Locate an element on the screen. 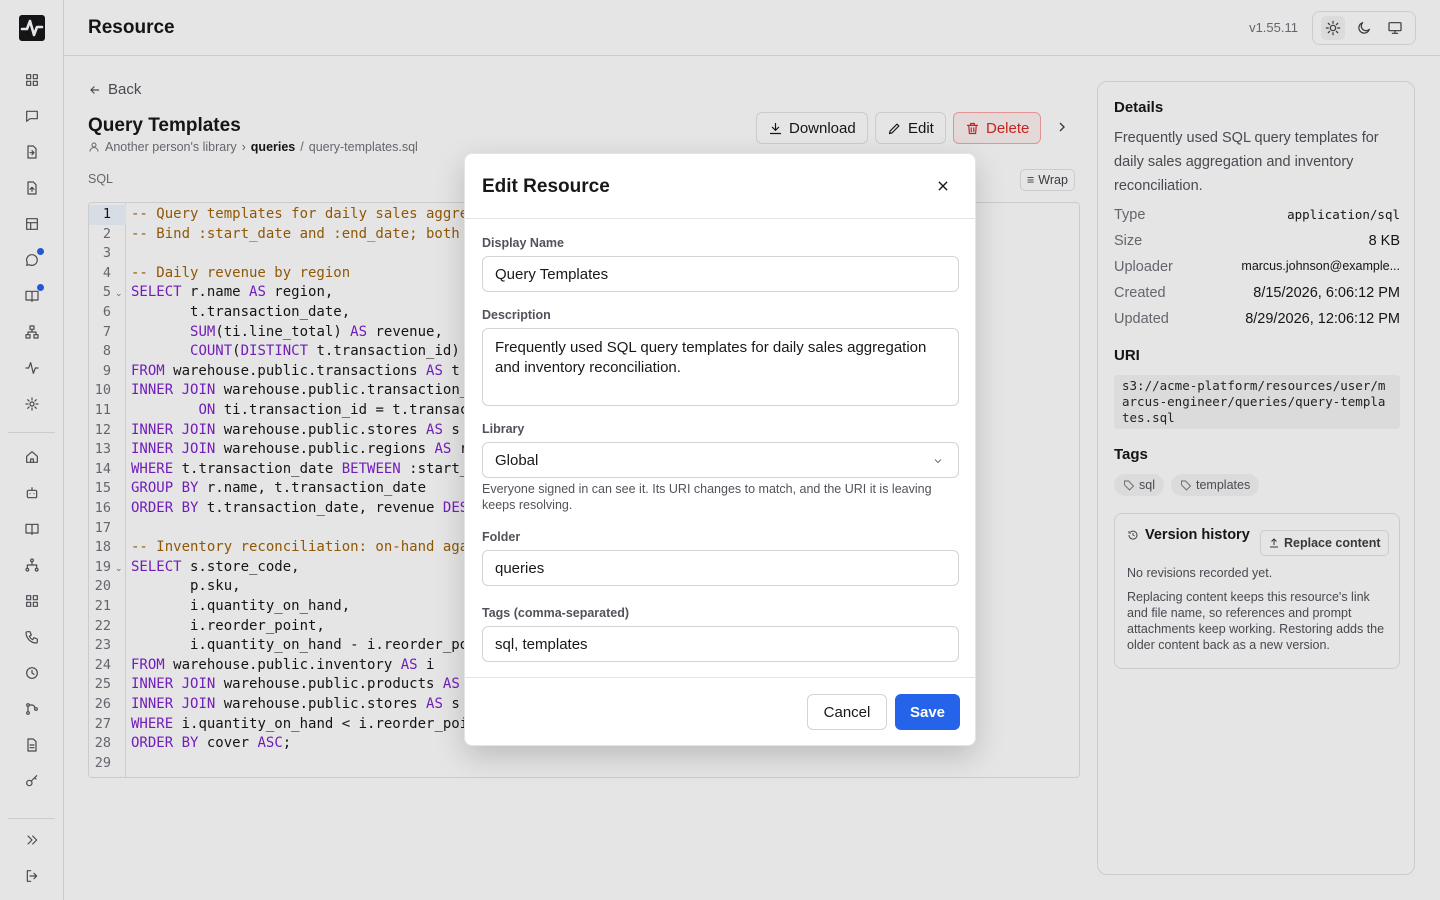  folder-input: queries is located at coordinates (720, 568).